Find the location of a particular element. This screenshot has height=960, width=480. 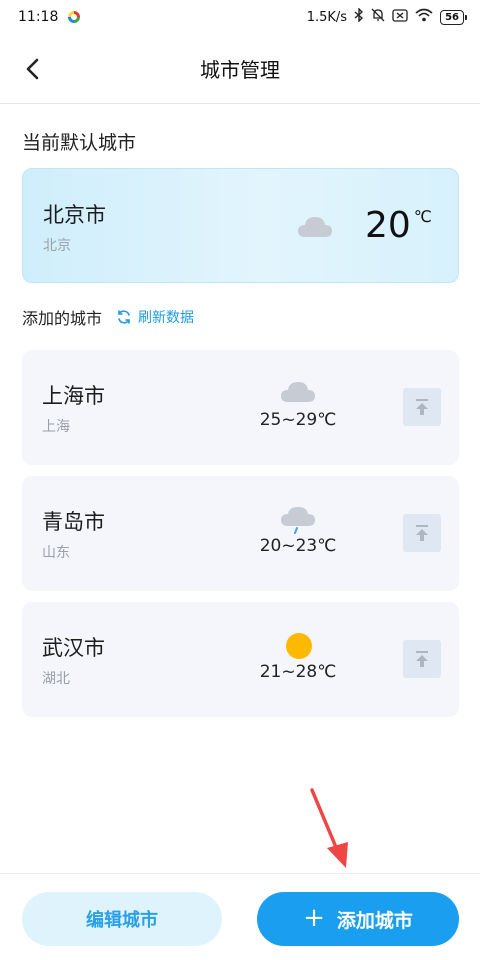

temperature-value: 20 is located at coordinates (388, 225).